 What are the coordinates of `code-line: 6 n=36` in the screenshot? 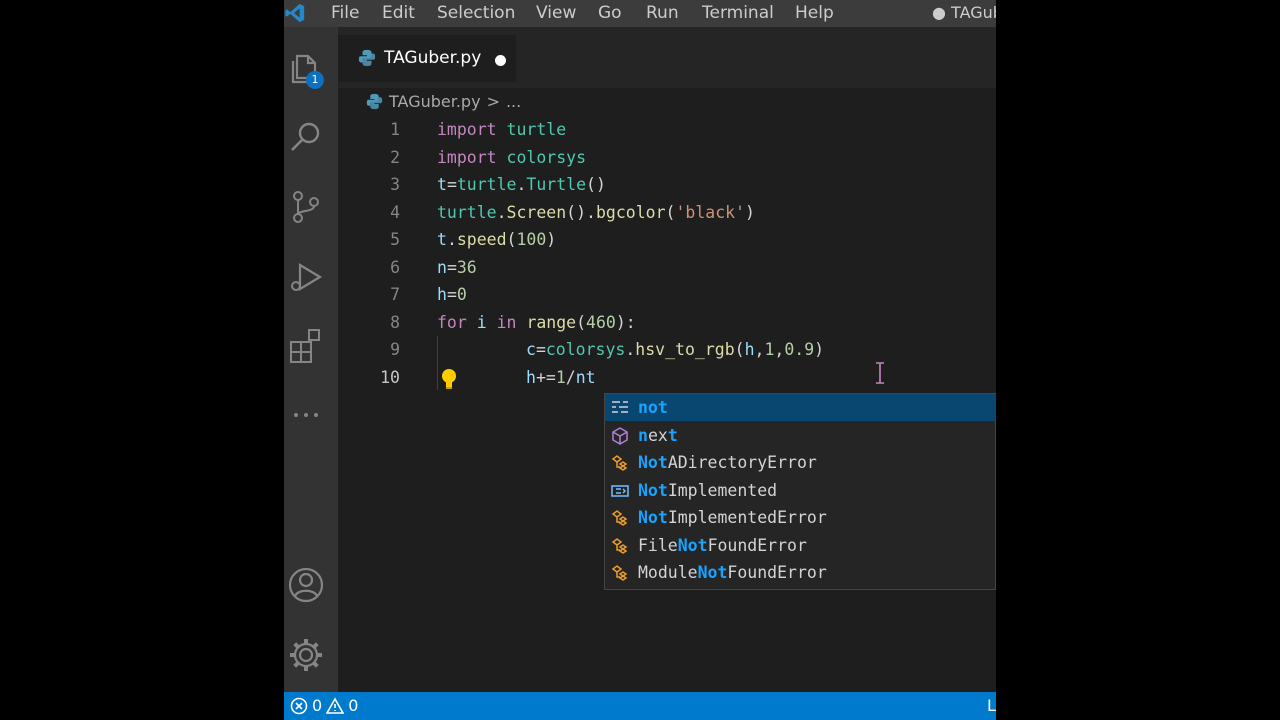 It's located at (667, 267).